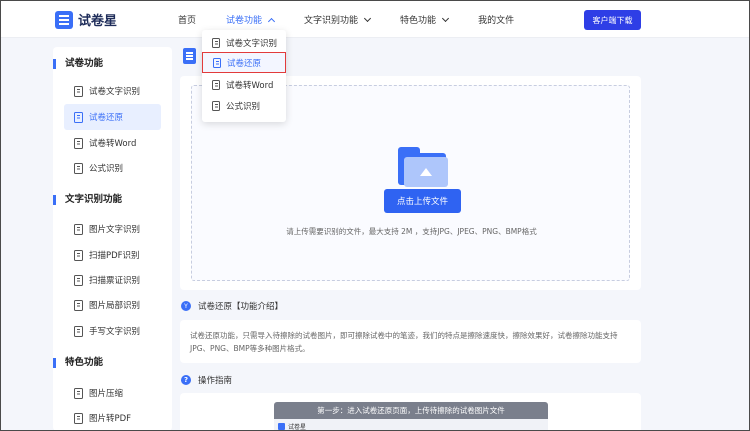 This screenshot has width=750, height=431. What do you see at coordinates (64, 19) in the screenshot?
I see `logo-icon` at bounding box center [64, 19].